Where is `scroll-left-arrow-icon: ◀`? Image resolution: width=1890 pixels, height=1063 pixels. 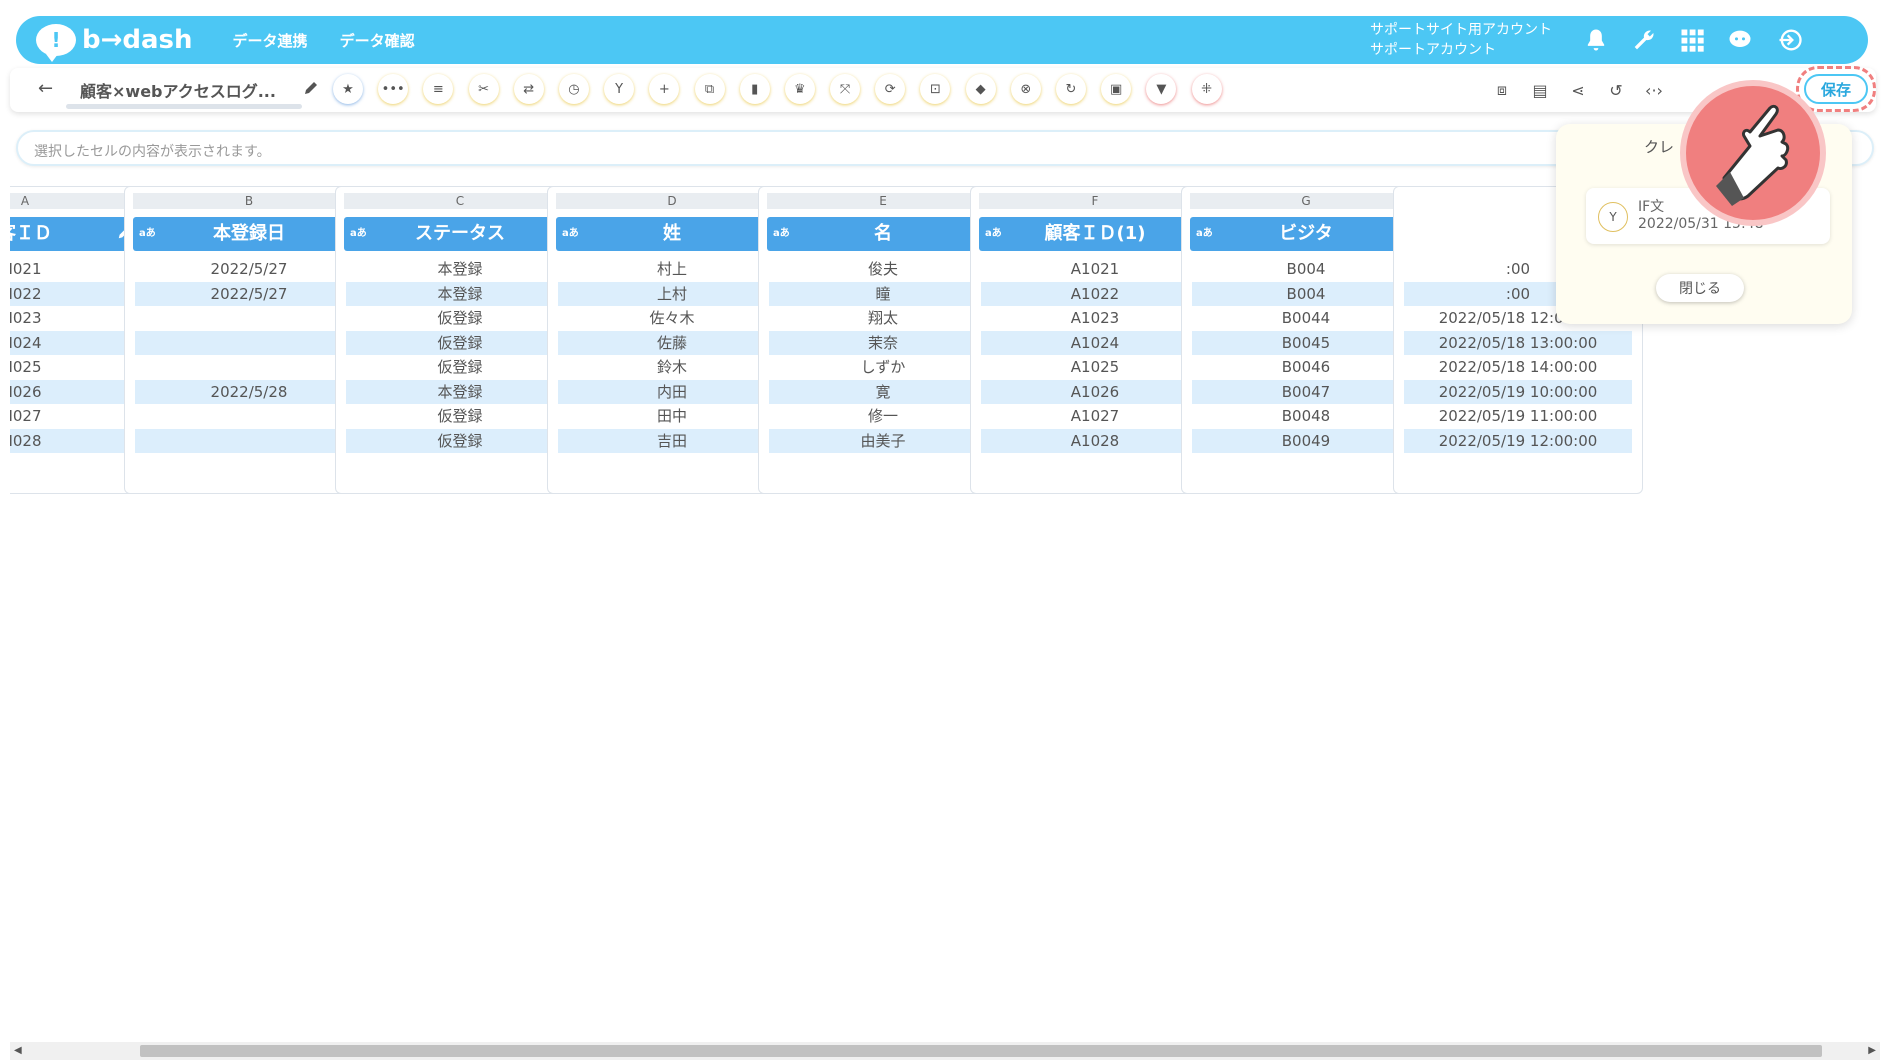
scroll-left-arrow-icon: ◀ is located at coordinates (18, 1050).